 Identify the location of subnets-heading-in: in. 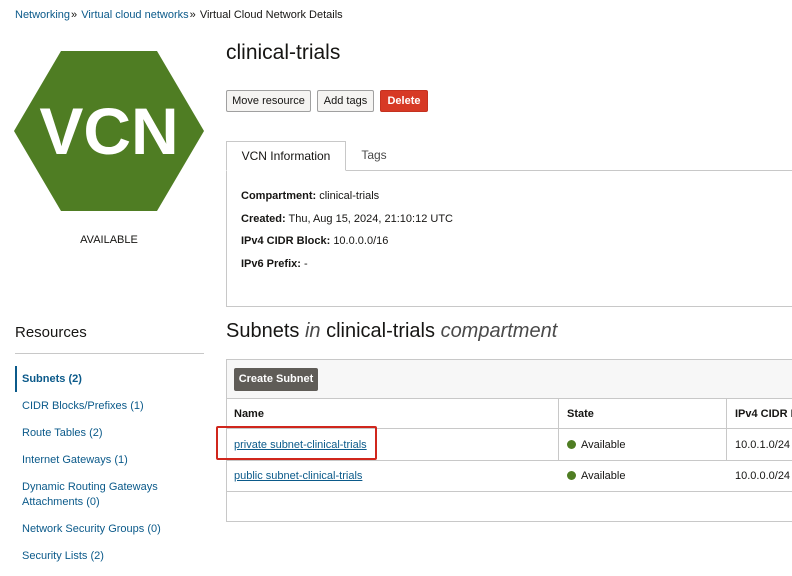
(312, 331).